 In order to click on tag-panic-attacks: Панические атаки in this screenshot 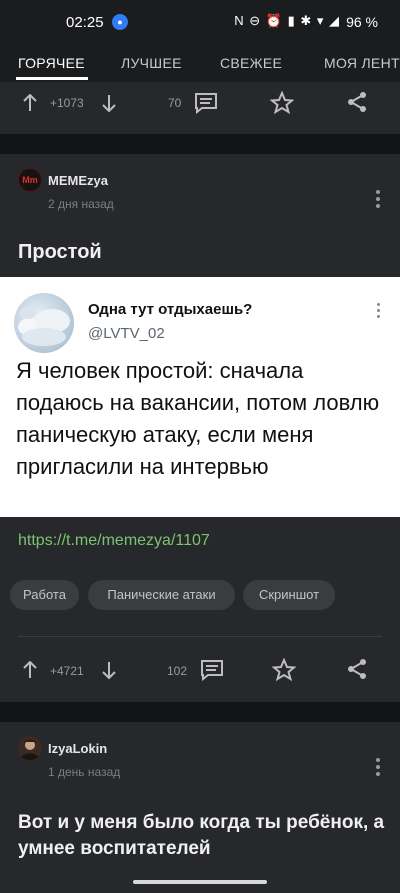, I will do `click(161, 595)`.